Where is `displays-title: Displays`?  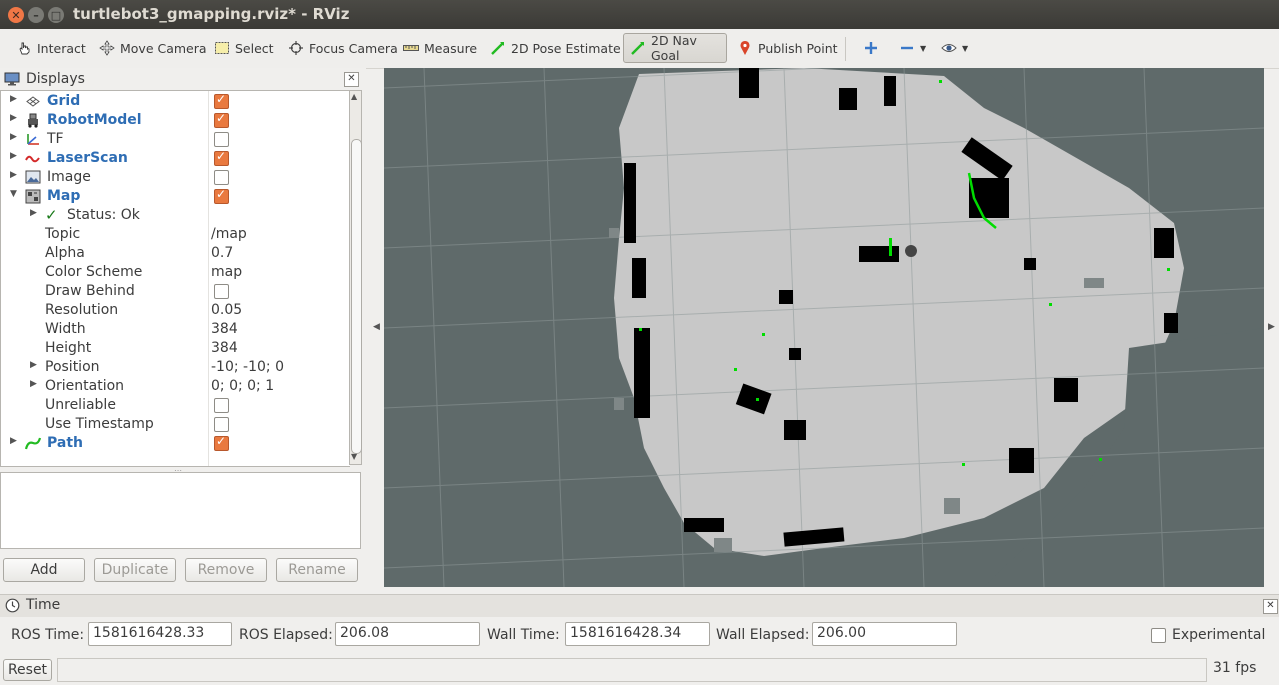
displays-title: Displays is located at coordinates (55, 79).